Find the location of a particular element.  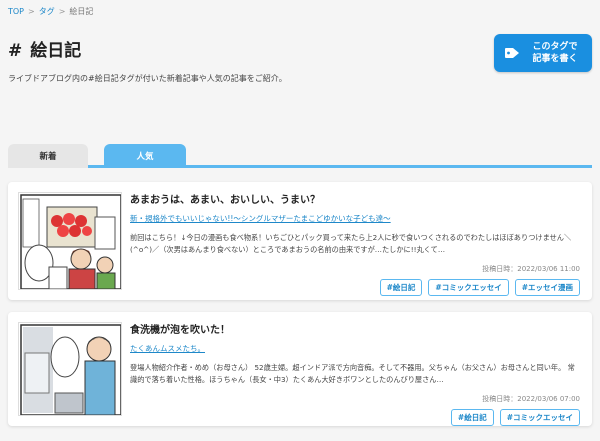

write-article-label: このタグで 記事を書く is located at coordinates (555, 53).